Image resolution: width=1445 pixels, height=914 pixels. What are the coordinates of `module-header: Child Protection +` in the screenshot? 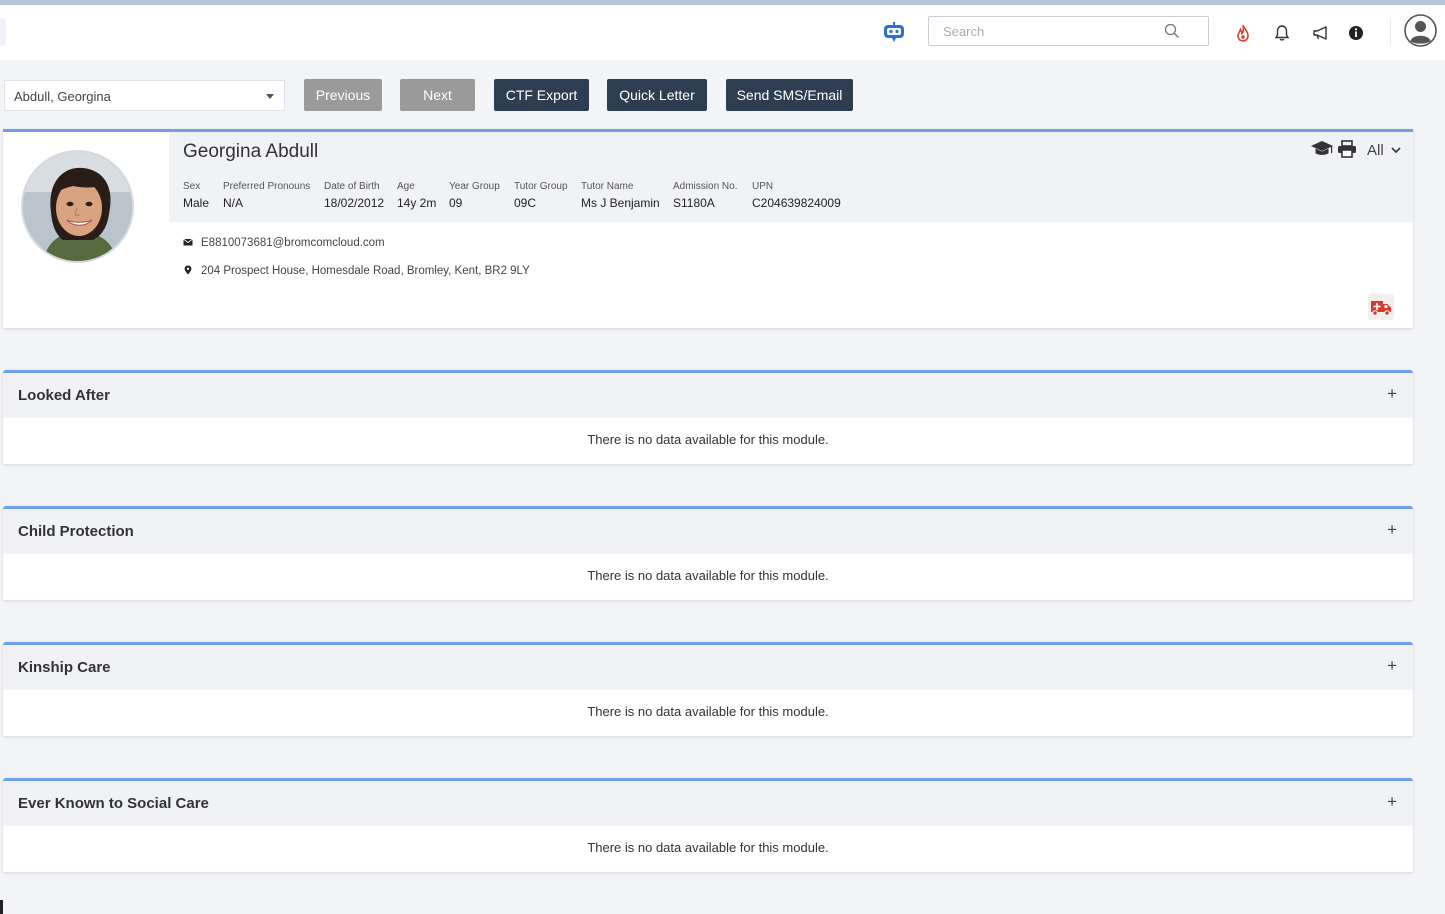 It's located at (708, 531).